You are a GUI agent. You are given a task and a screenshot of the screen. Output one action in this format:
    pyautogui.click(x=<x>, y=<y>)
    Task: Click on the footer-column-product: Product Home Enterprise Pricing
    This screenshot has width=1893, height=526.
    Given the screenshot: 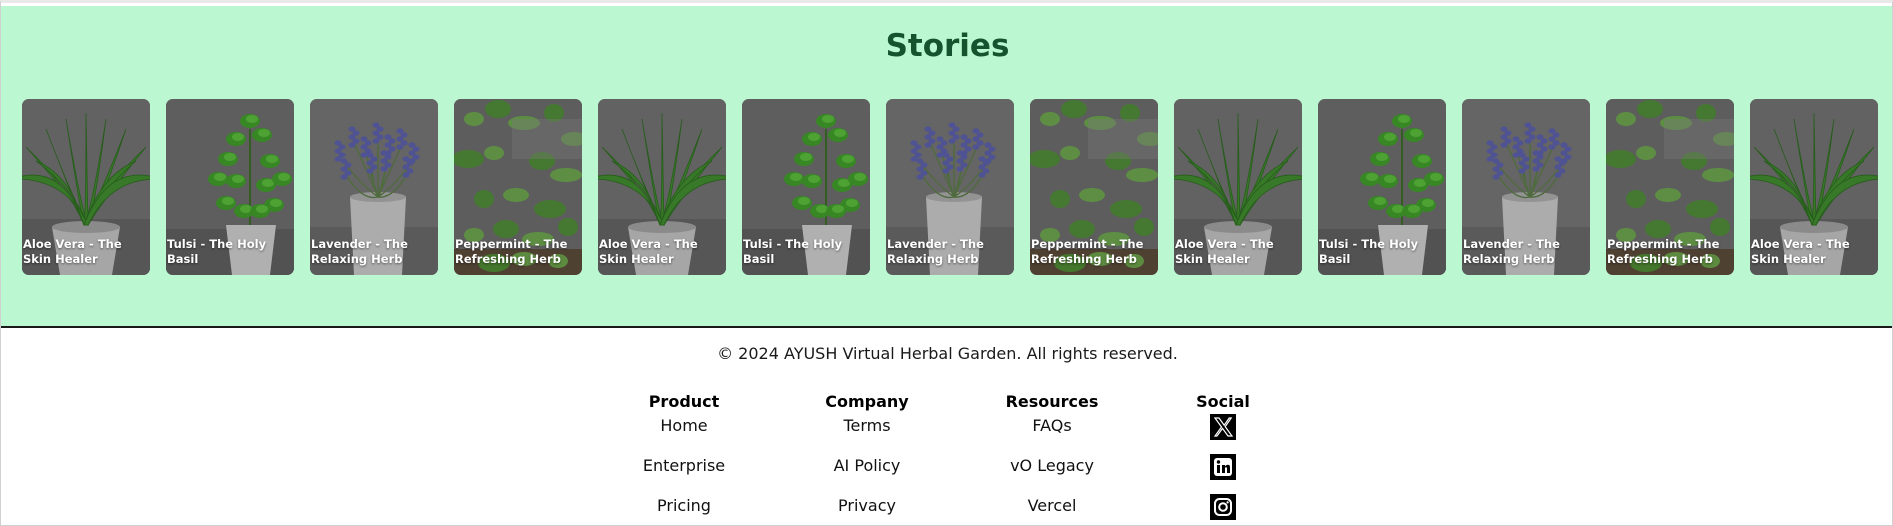 What is the action you would take?
    pyautogui.click(x=684, y=457)
    